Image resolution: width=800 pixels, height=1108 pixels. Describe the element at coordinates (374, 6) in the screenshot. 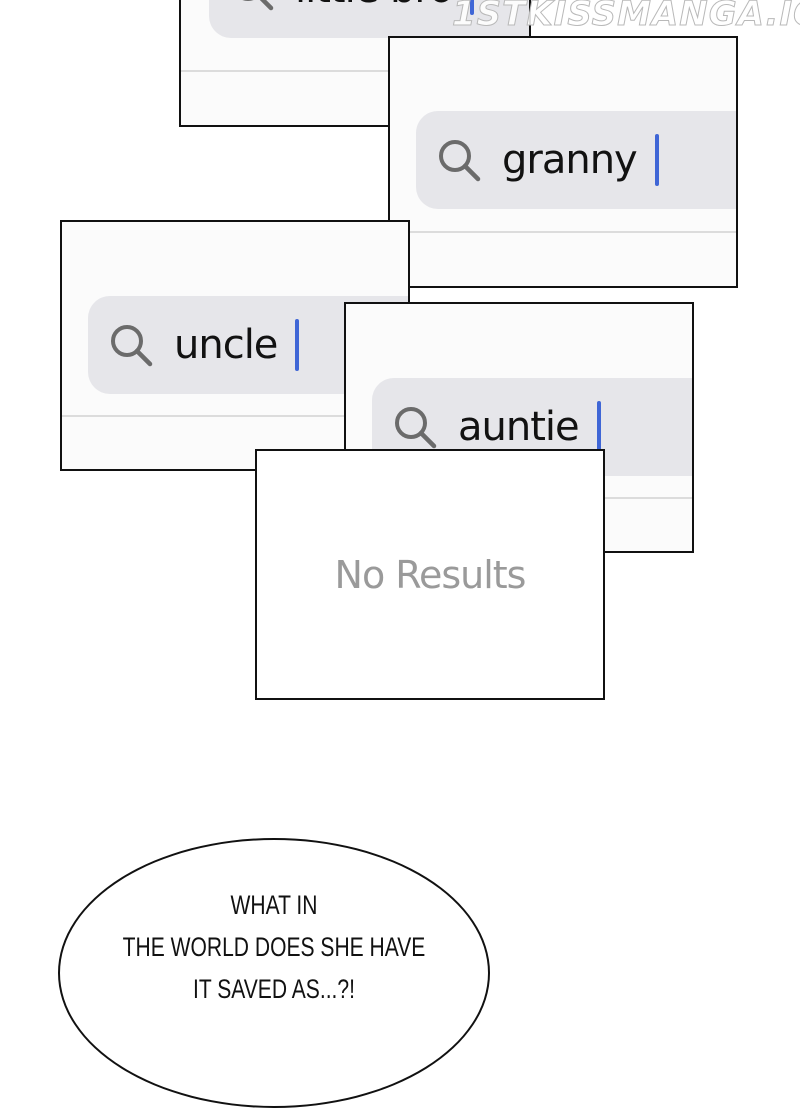

I see `search-input: little bro` at that location.